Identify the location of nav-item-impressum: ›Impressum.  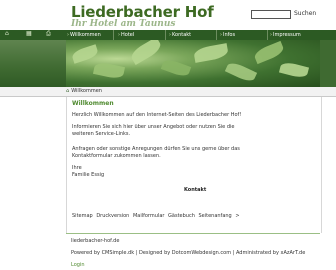
(285, 35).